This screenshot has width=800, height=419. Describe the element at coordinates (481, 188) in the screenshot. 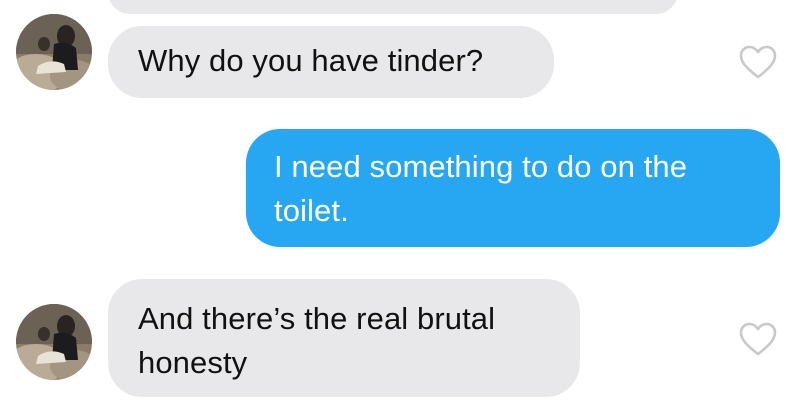

I see `message-text: I need something to do on the toilet.` at that location.